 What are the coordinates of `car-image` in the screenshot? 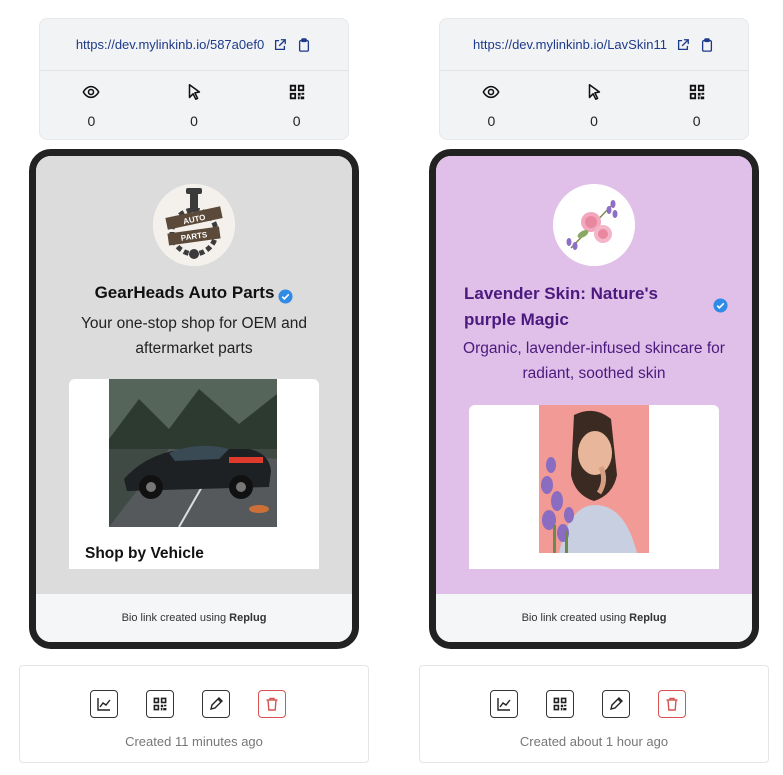 It's located at (193, 453).